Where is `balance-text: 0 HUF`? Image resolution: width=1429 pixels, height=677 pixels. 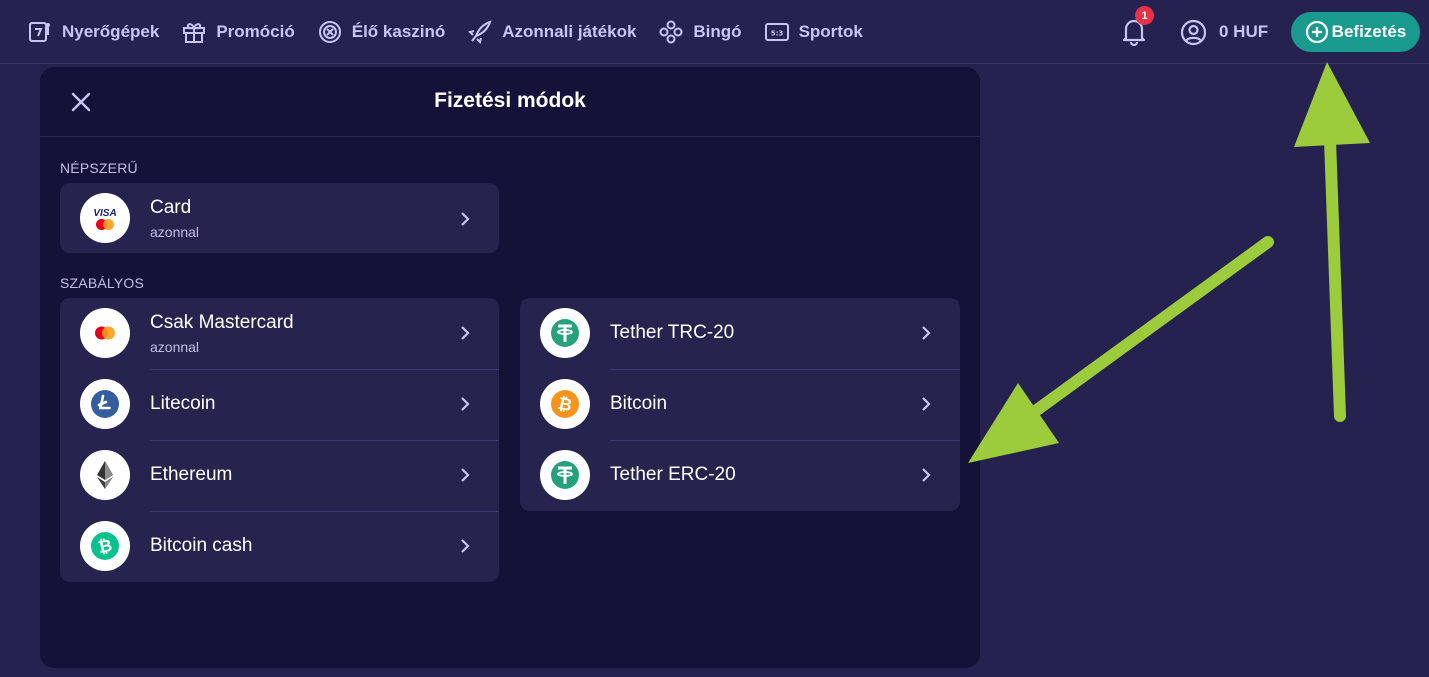
balance-text: 0 HUF is located at coordinates (1244, 31).